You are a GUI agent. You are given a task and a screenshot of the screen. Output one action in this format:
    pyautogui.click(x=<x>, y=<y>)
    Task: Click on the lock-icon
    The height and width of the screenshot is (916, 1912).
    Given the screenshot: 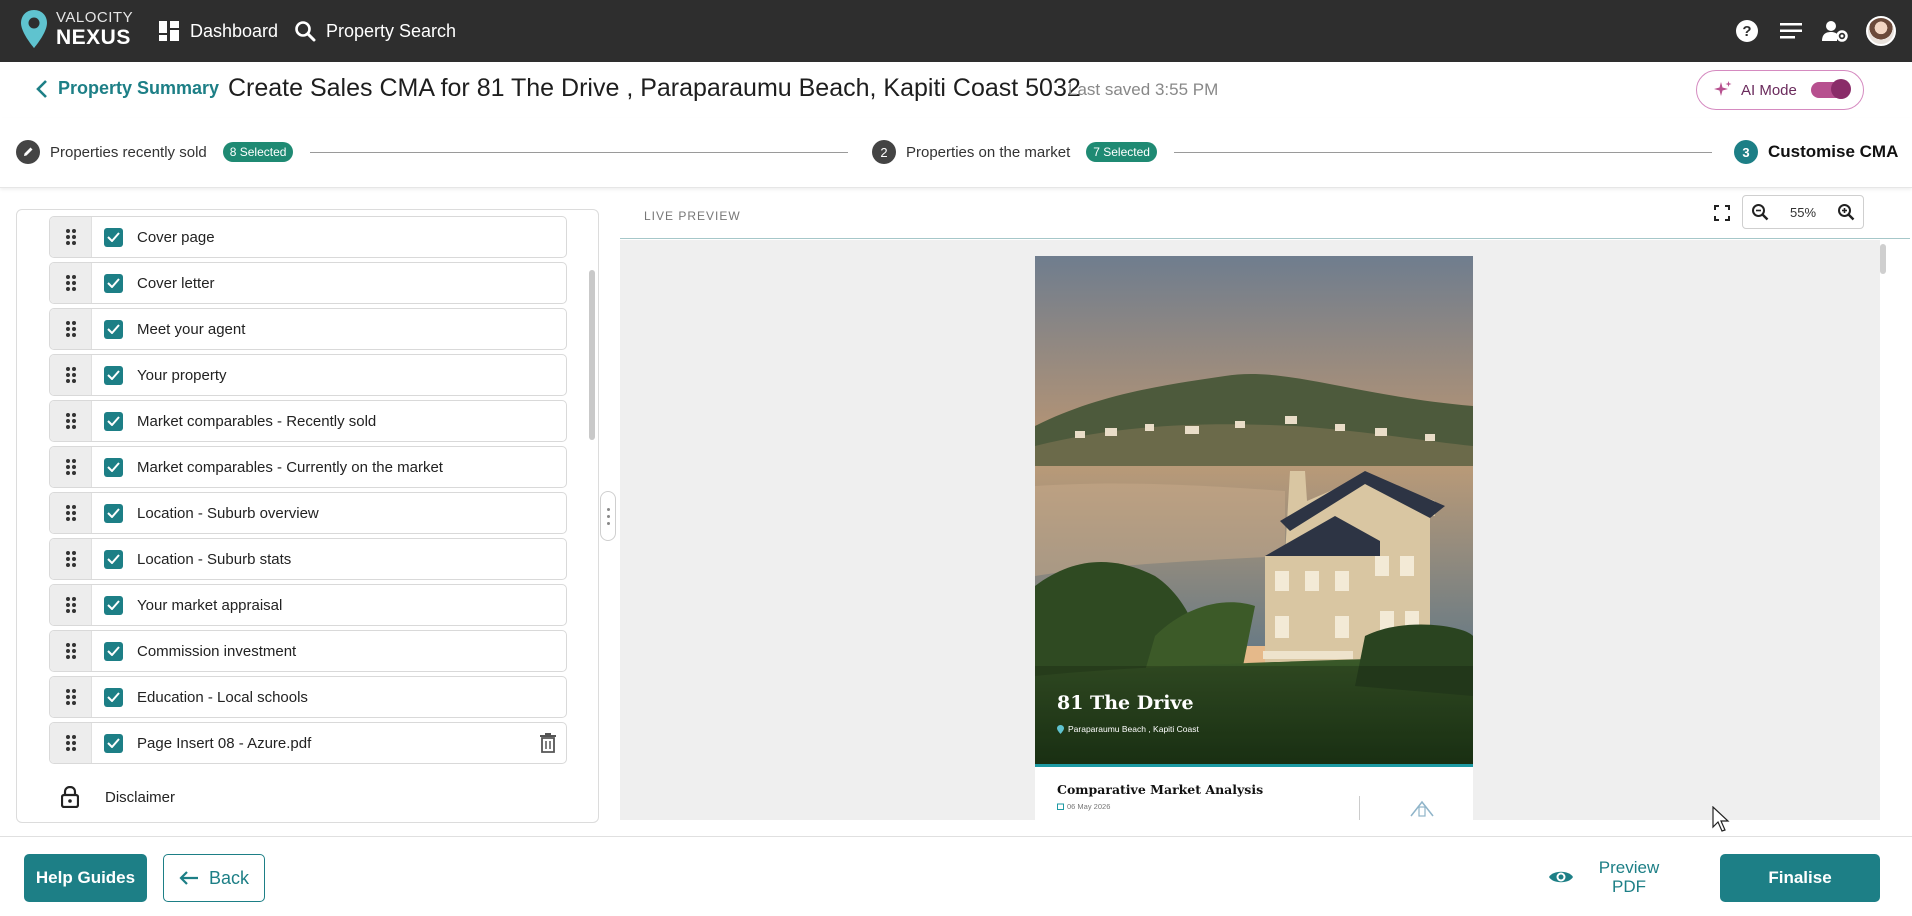 What is the action you would take?
    pyautogui.click(x=70, y=797)
    